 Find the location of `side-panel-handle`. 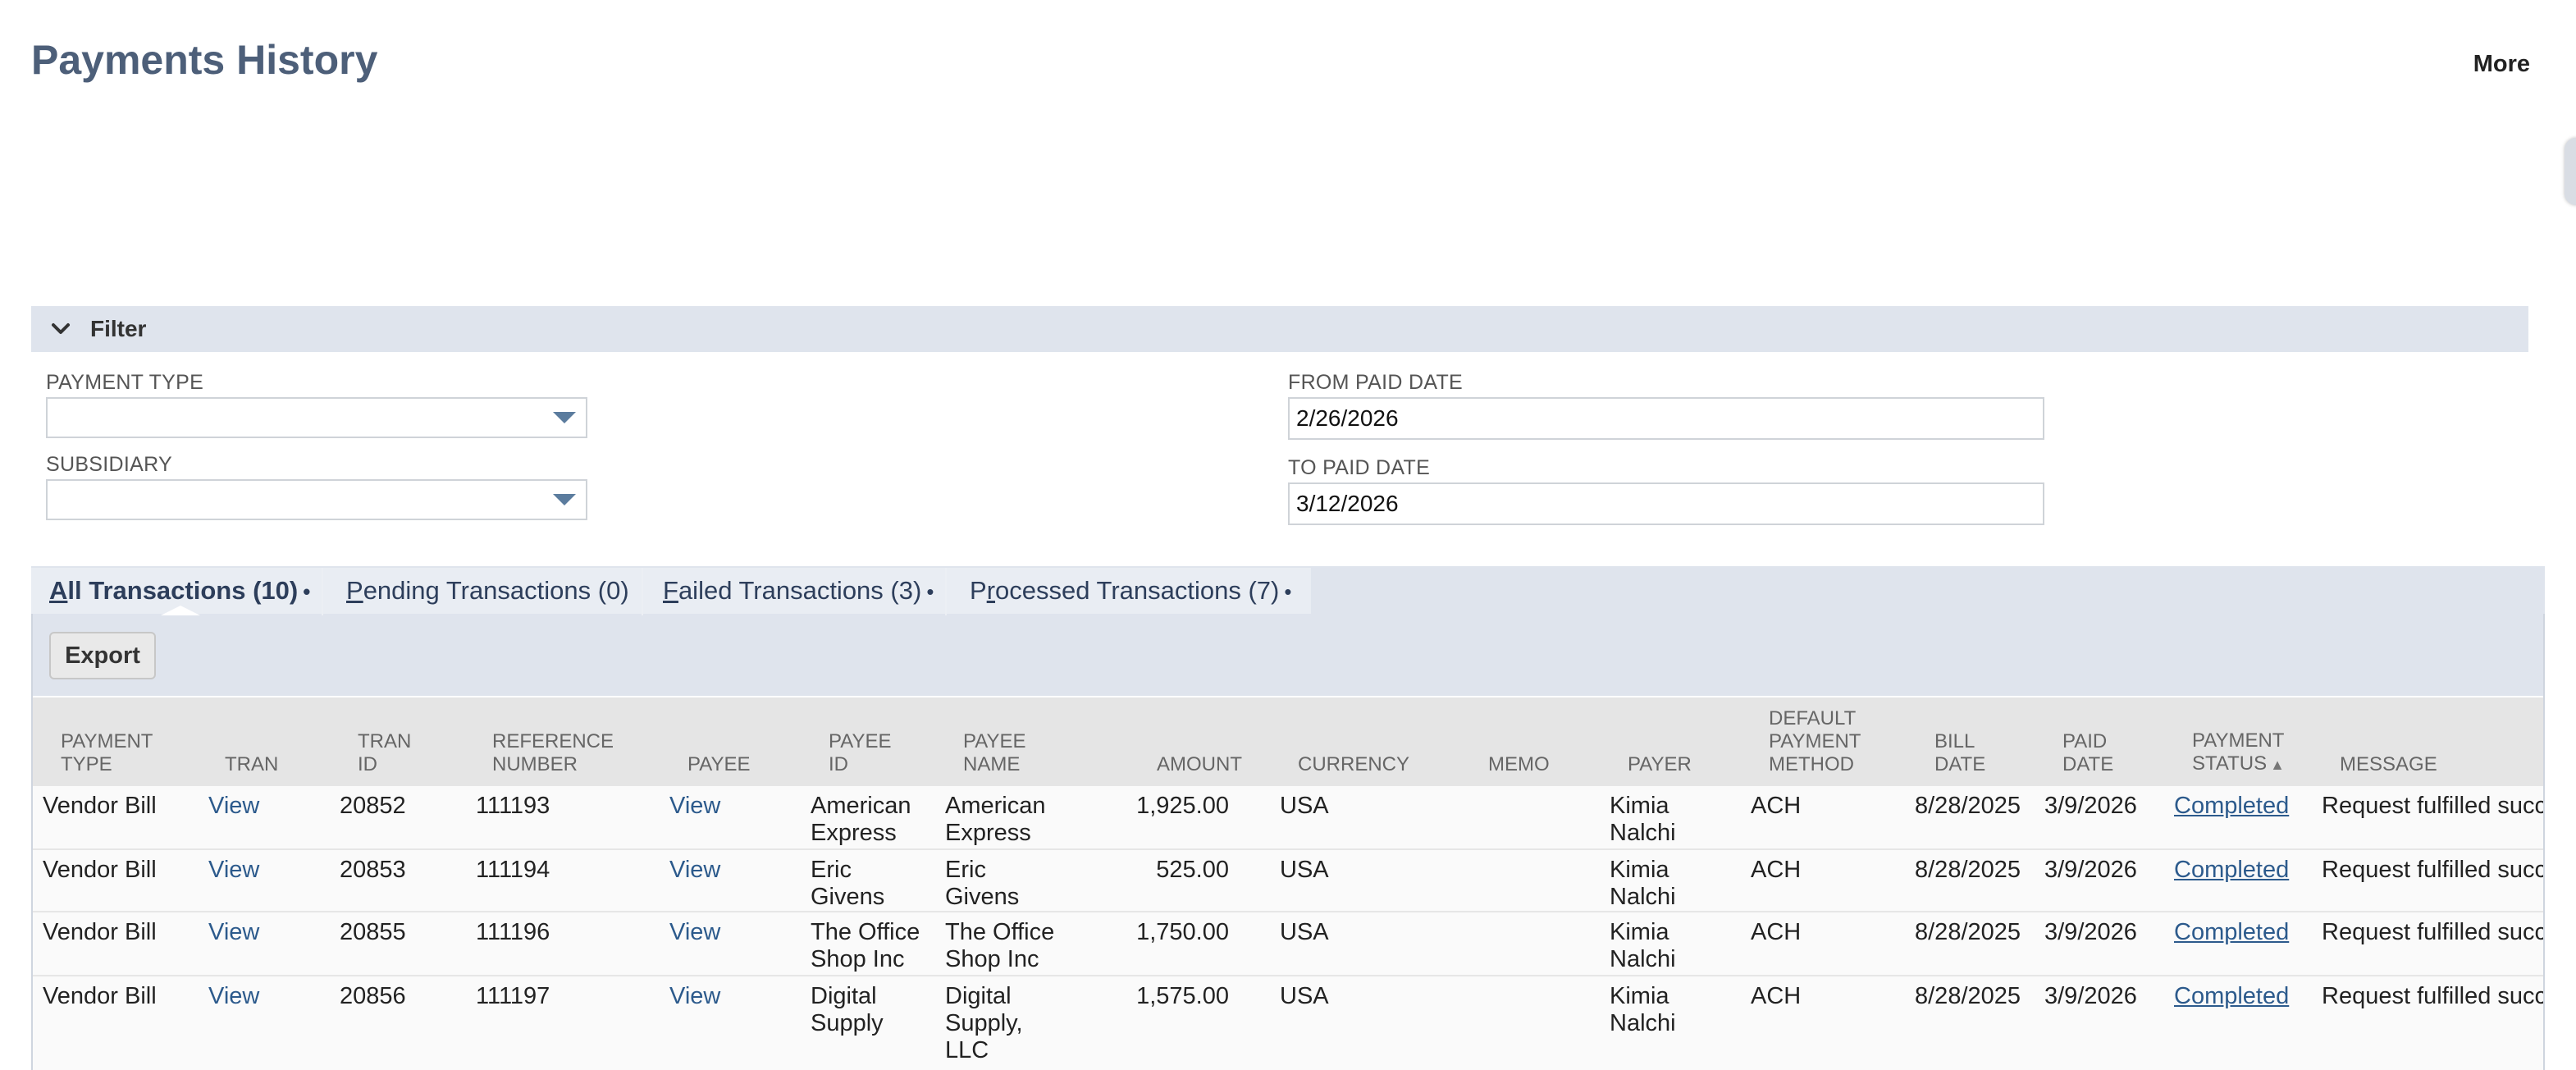

side-panel-handle is located at coordinates (2570, 171).